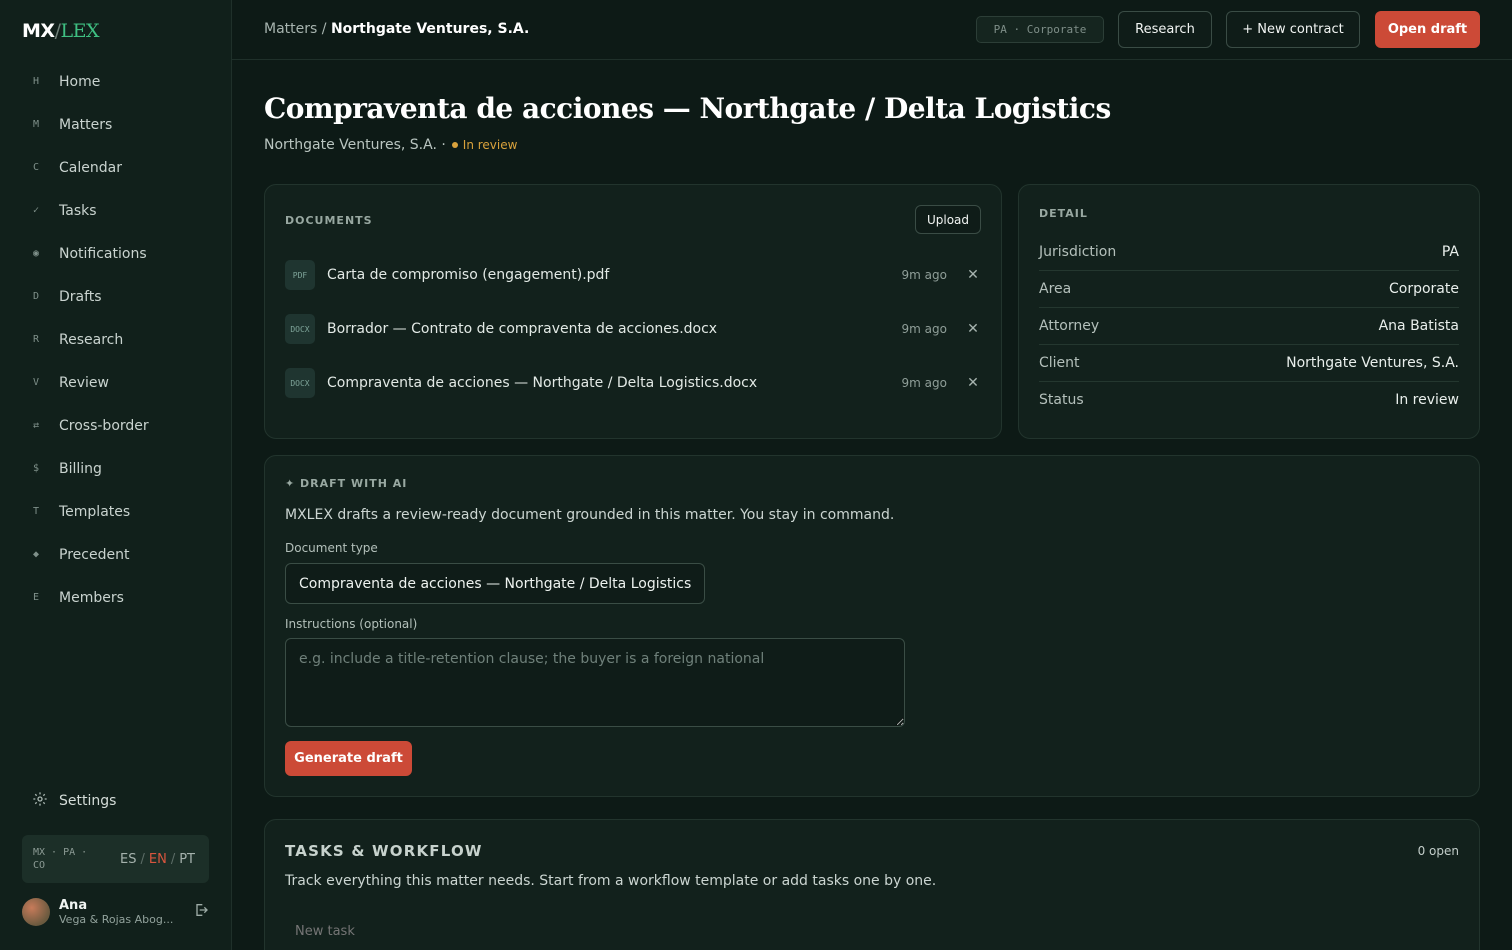 The height and width of the screenshot is (950, 1512). What do you see at coordinates (36, 382) in the screenshot?
I see `sidebar-item-key: V` at bounding box center [36, 382].